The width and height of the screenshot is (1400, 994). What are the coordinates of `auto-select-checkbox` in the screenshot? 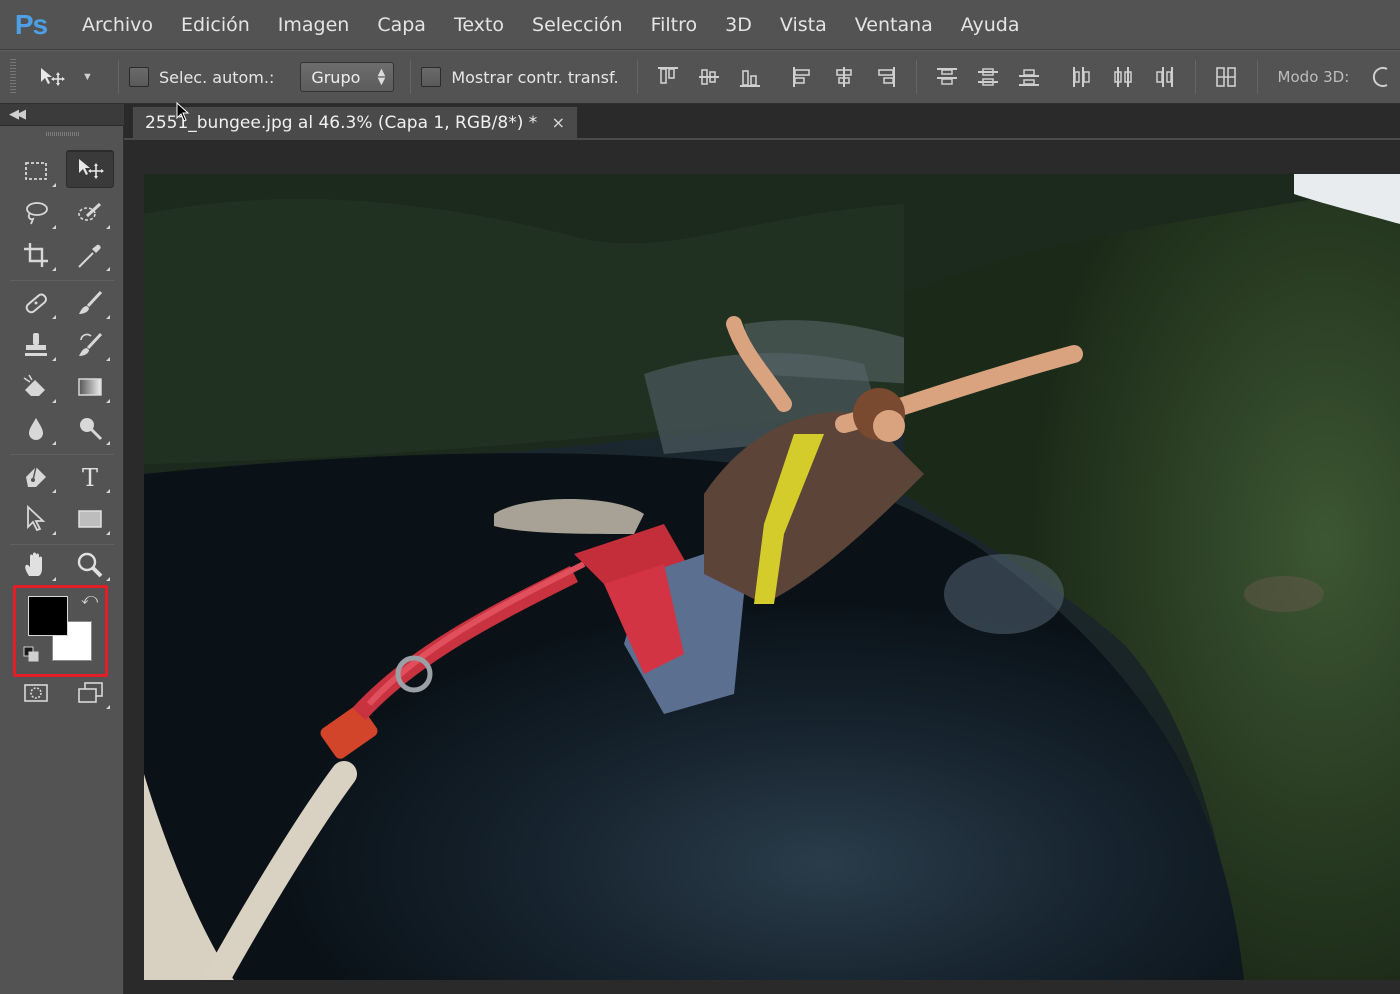 It's located at (139, 77).